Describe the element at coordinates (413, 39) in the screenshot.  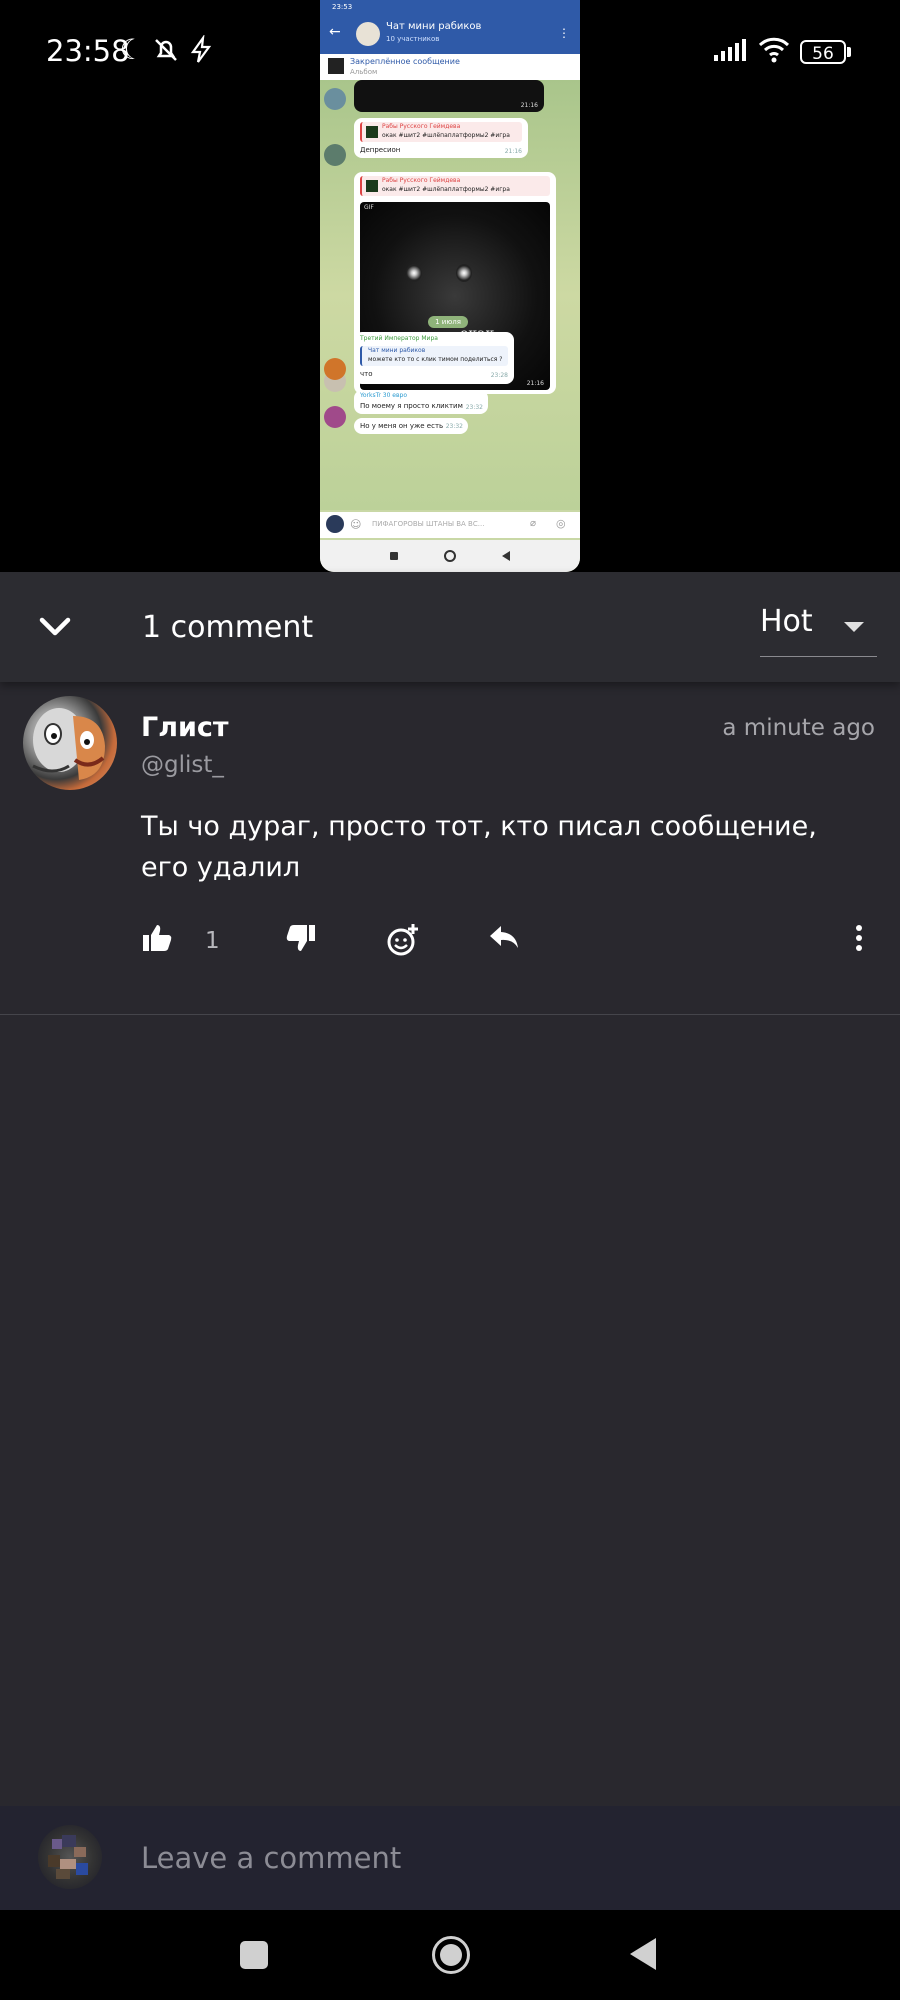
I see `chat-members: 10 участников` at that location.